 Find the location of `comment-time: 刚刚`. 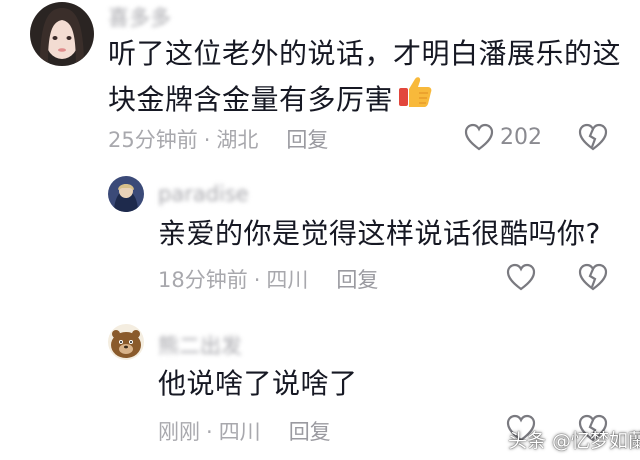

comment-time: 刚刚 is located at coordinates (179, 432).